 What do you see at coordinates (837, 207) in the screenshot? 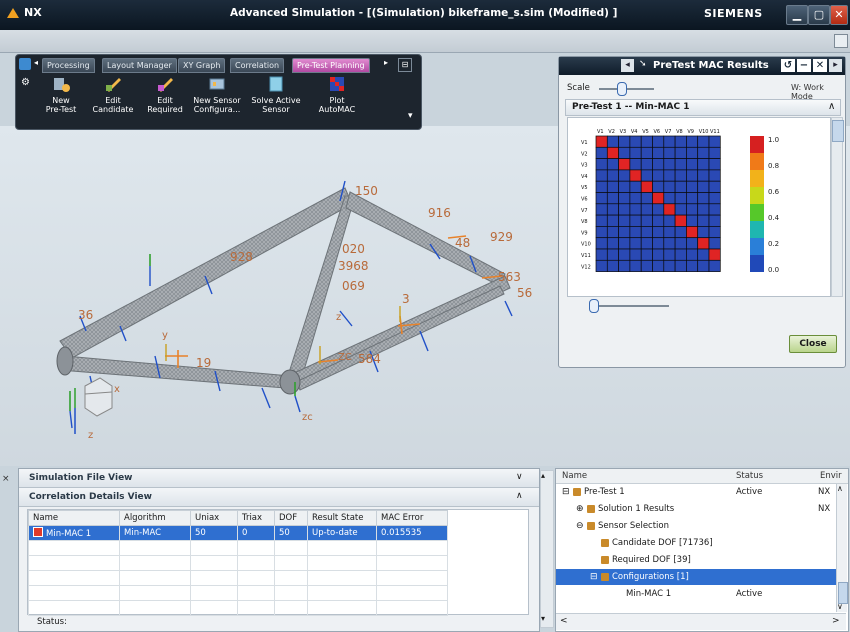
I see `vertical-scrollbar` at bounding box center [837, 207].